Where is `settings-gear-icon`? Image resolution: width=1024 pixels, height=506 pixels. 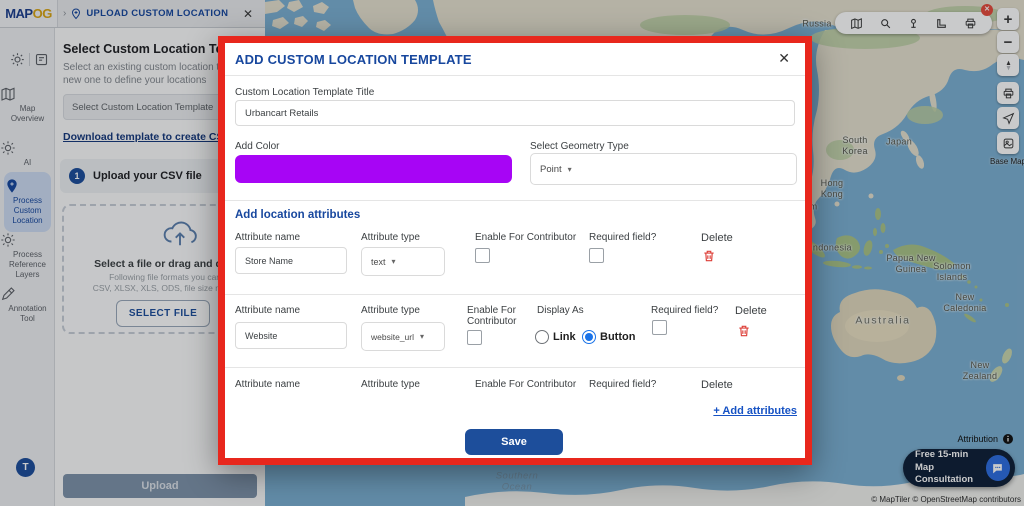 settings-gear-icon is located at coordinates (17, 59).